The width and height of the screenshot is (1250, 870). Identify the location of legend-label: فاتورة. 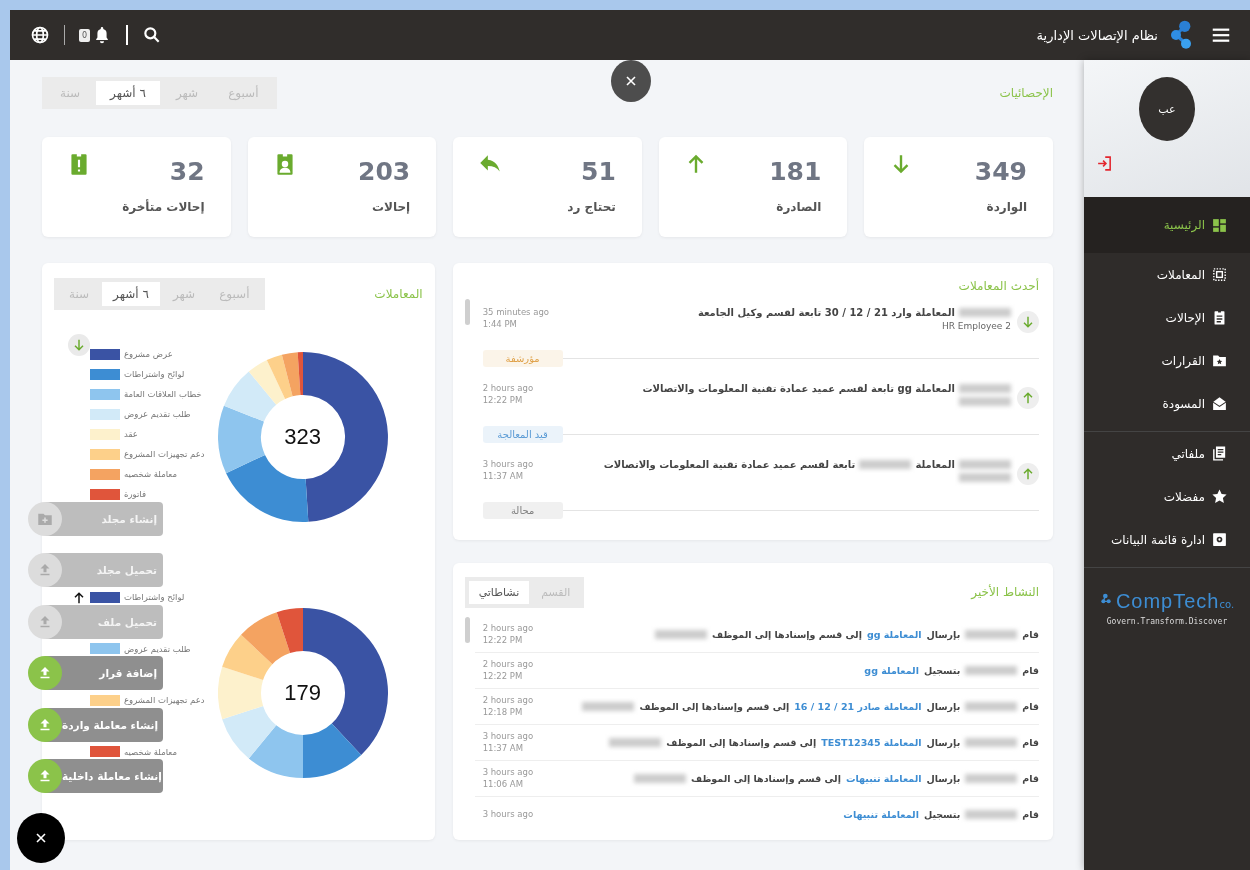
(135, 494).